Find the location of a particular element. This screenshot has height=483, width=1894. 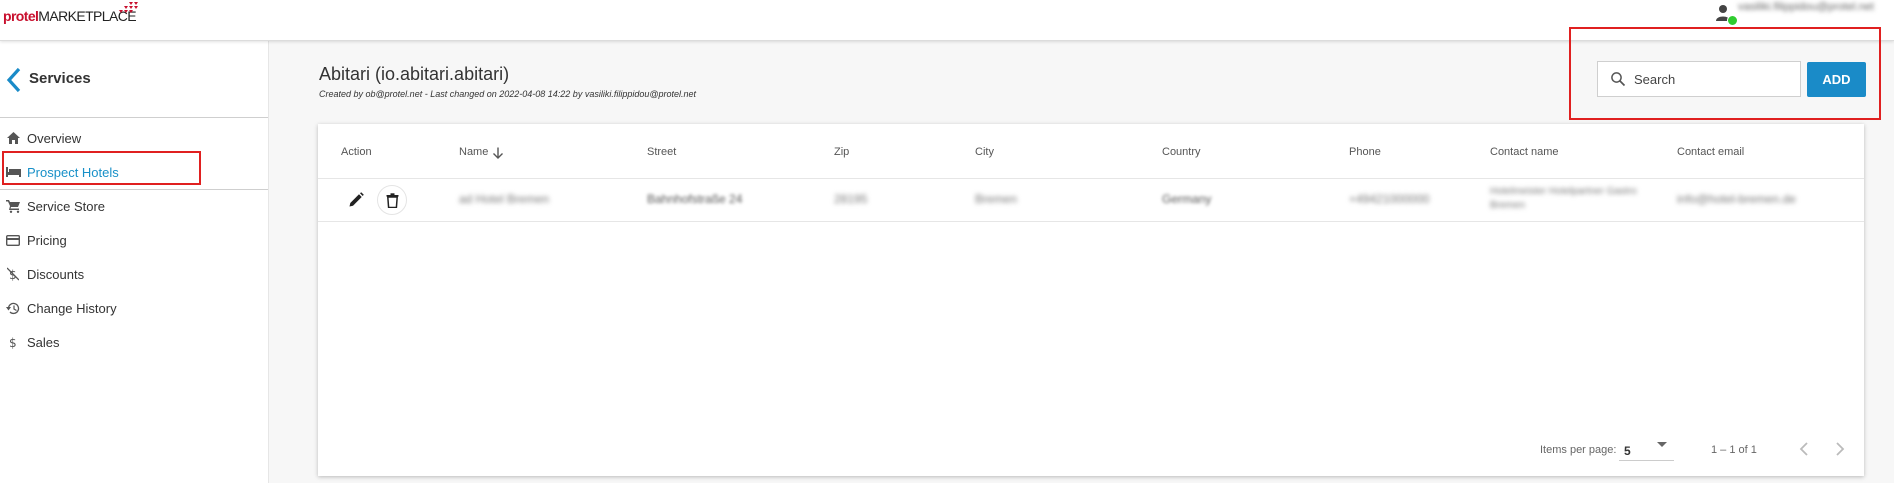

column-header-zip: Zip is located at coordinates (841, 152).